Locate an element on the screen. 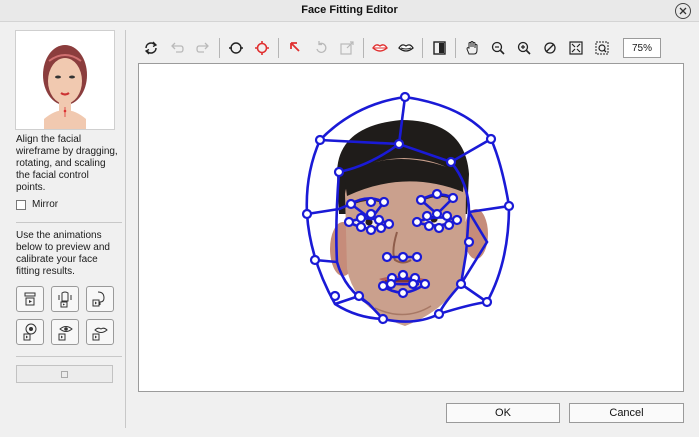 The width and height of the screenshot is (699, 437). refresh-icon is located at coordinates (151, 48).